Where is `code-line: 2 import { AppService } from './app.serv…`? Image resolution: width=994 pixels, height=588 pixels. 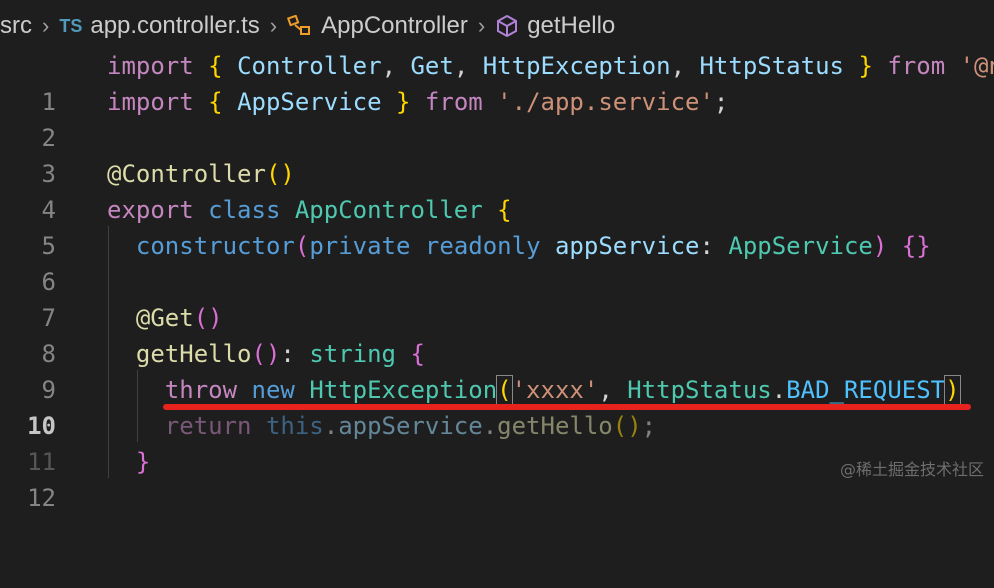 code-line: 2 import { AppService } from './app.serv… is located at coordinates (497, 118).